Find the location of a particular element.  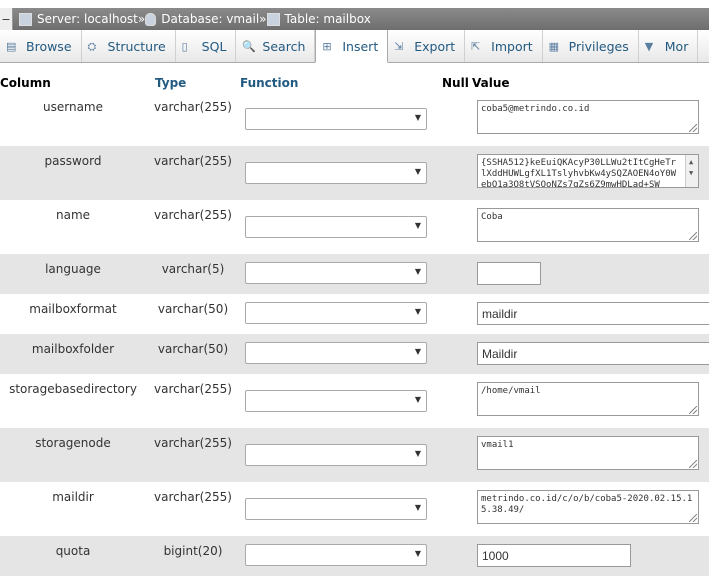

value-text: /home/vmail is located at coordinates (511, 391).